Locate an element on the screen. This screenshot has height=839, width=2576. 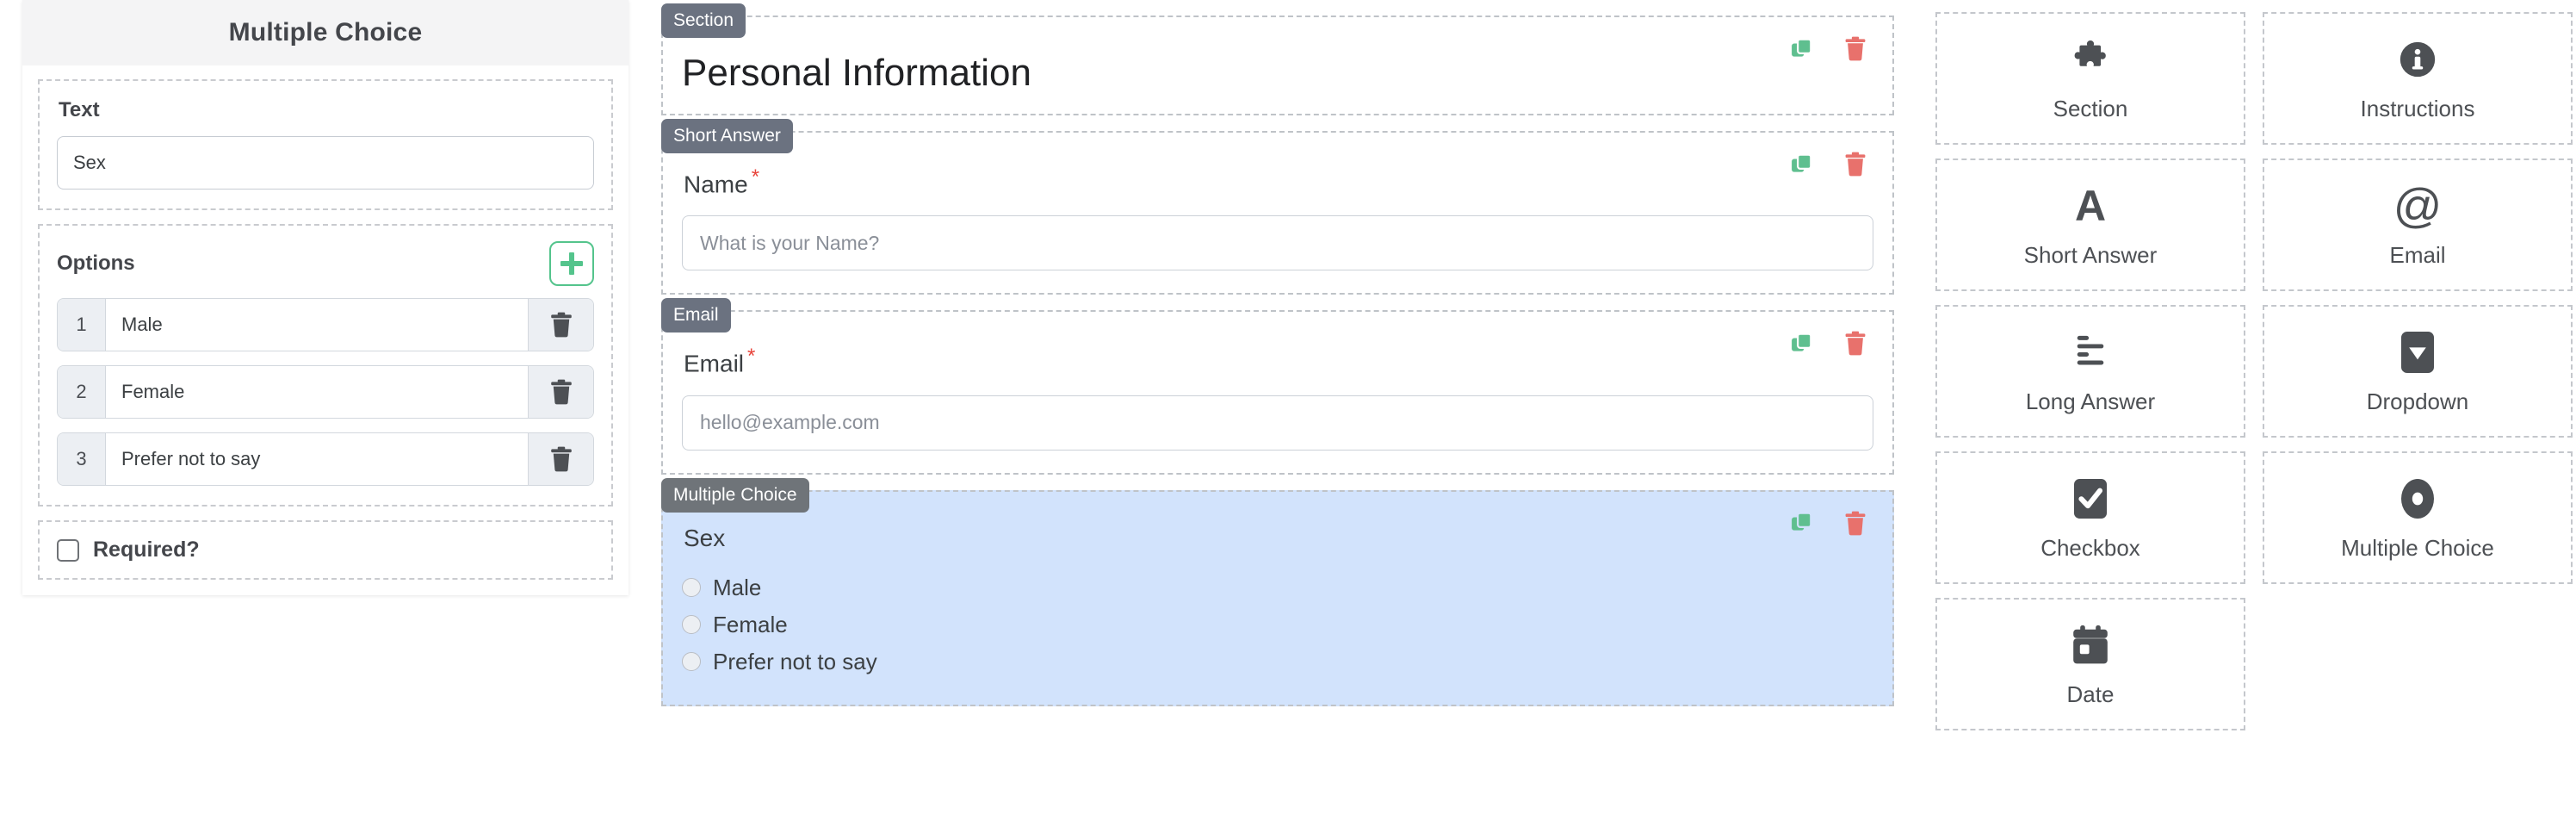
choice-item: Prefer not to say is located at coordinates (1277, 662).